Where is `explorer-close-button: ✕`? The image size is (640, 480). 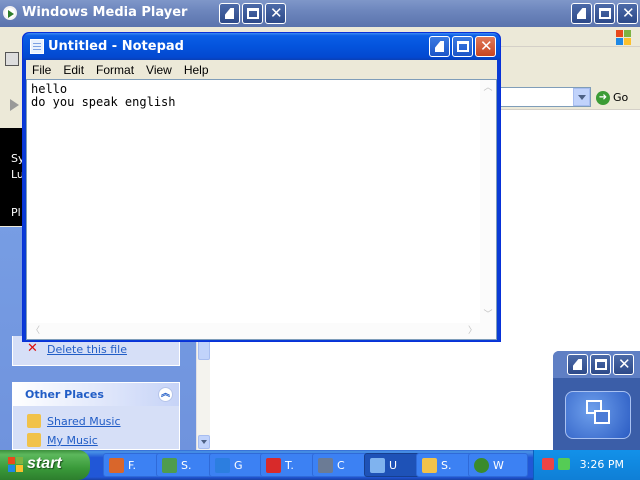
explorer-close-button: ✕ is located at coordinates (627, 13).